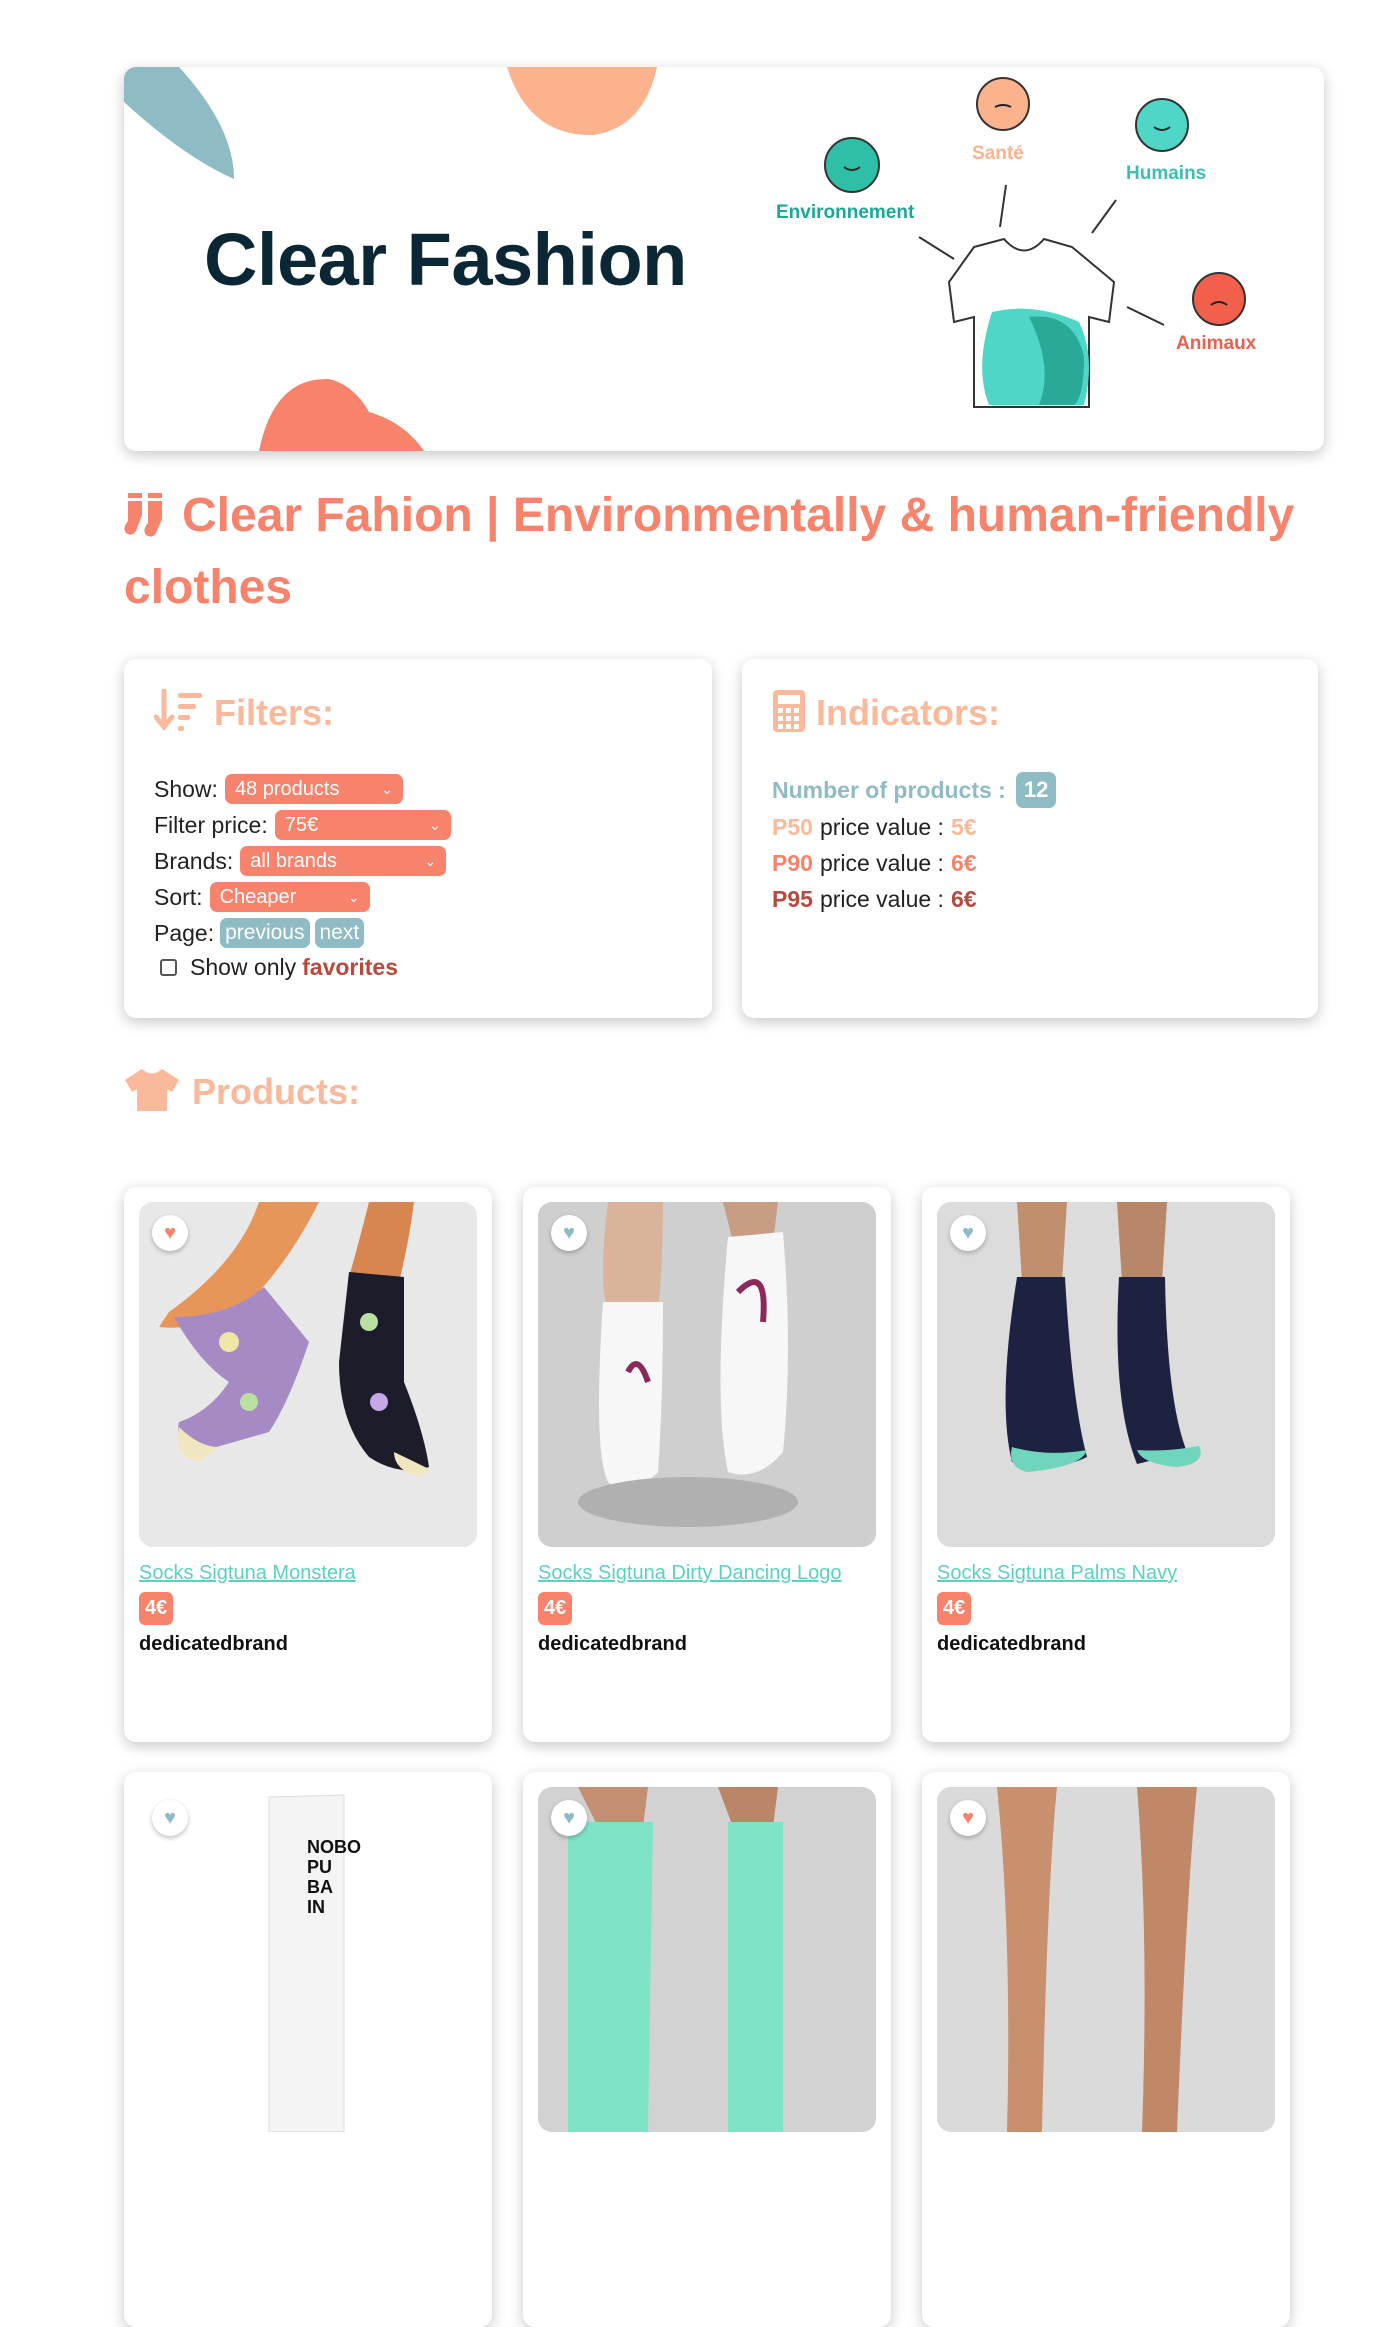 This screenshot has width=1395, height=2327. I want to click on brands-row: Brands: all brands ⌄, so click(300, 861).